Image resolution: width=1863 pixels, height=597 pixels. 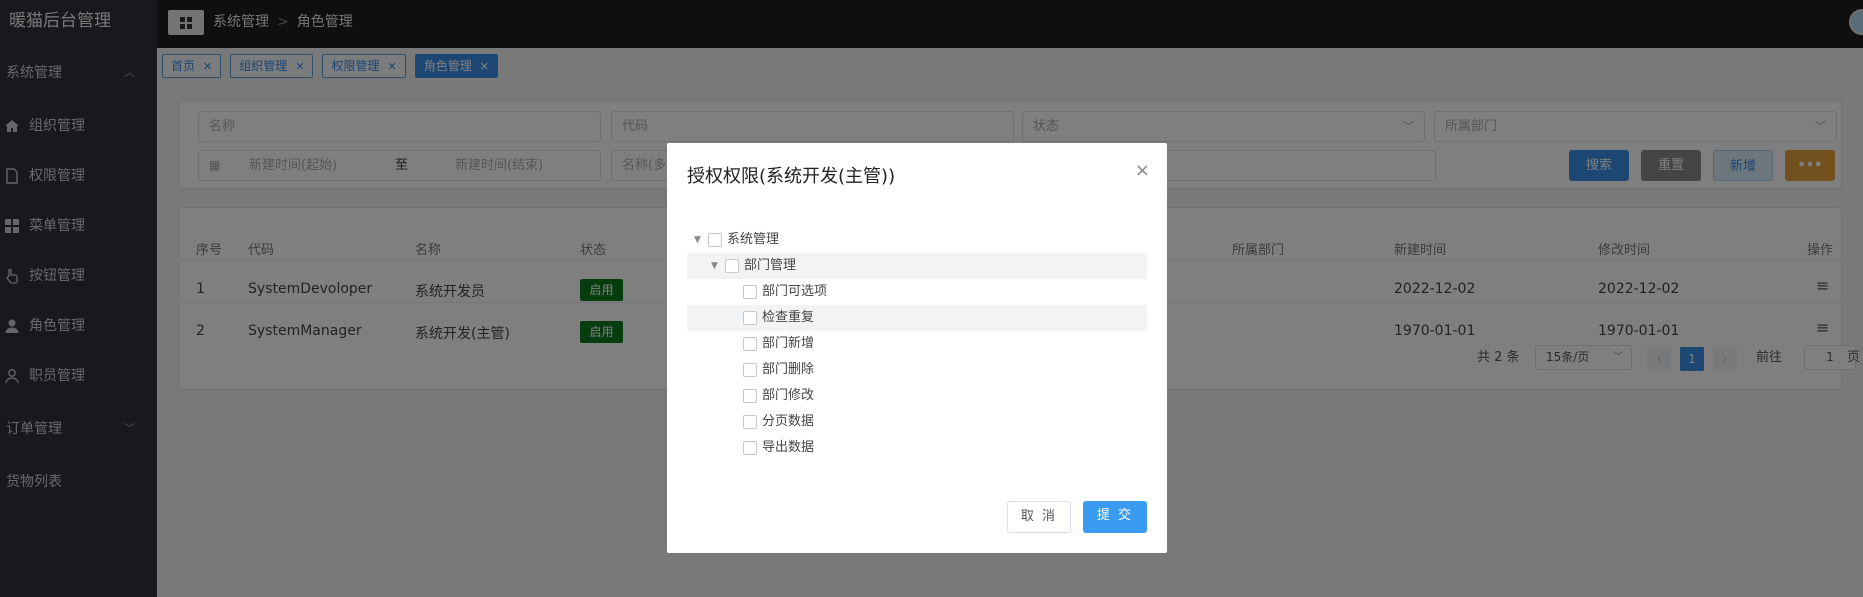 I want to click on tree-node-label: 部门新增, so click(x=788, y=343).